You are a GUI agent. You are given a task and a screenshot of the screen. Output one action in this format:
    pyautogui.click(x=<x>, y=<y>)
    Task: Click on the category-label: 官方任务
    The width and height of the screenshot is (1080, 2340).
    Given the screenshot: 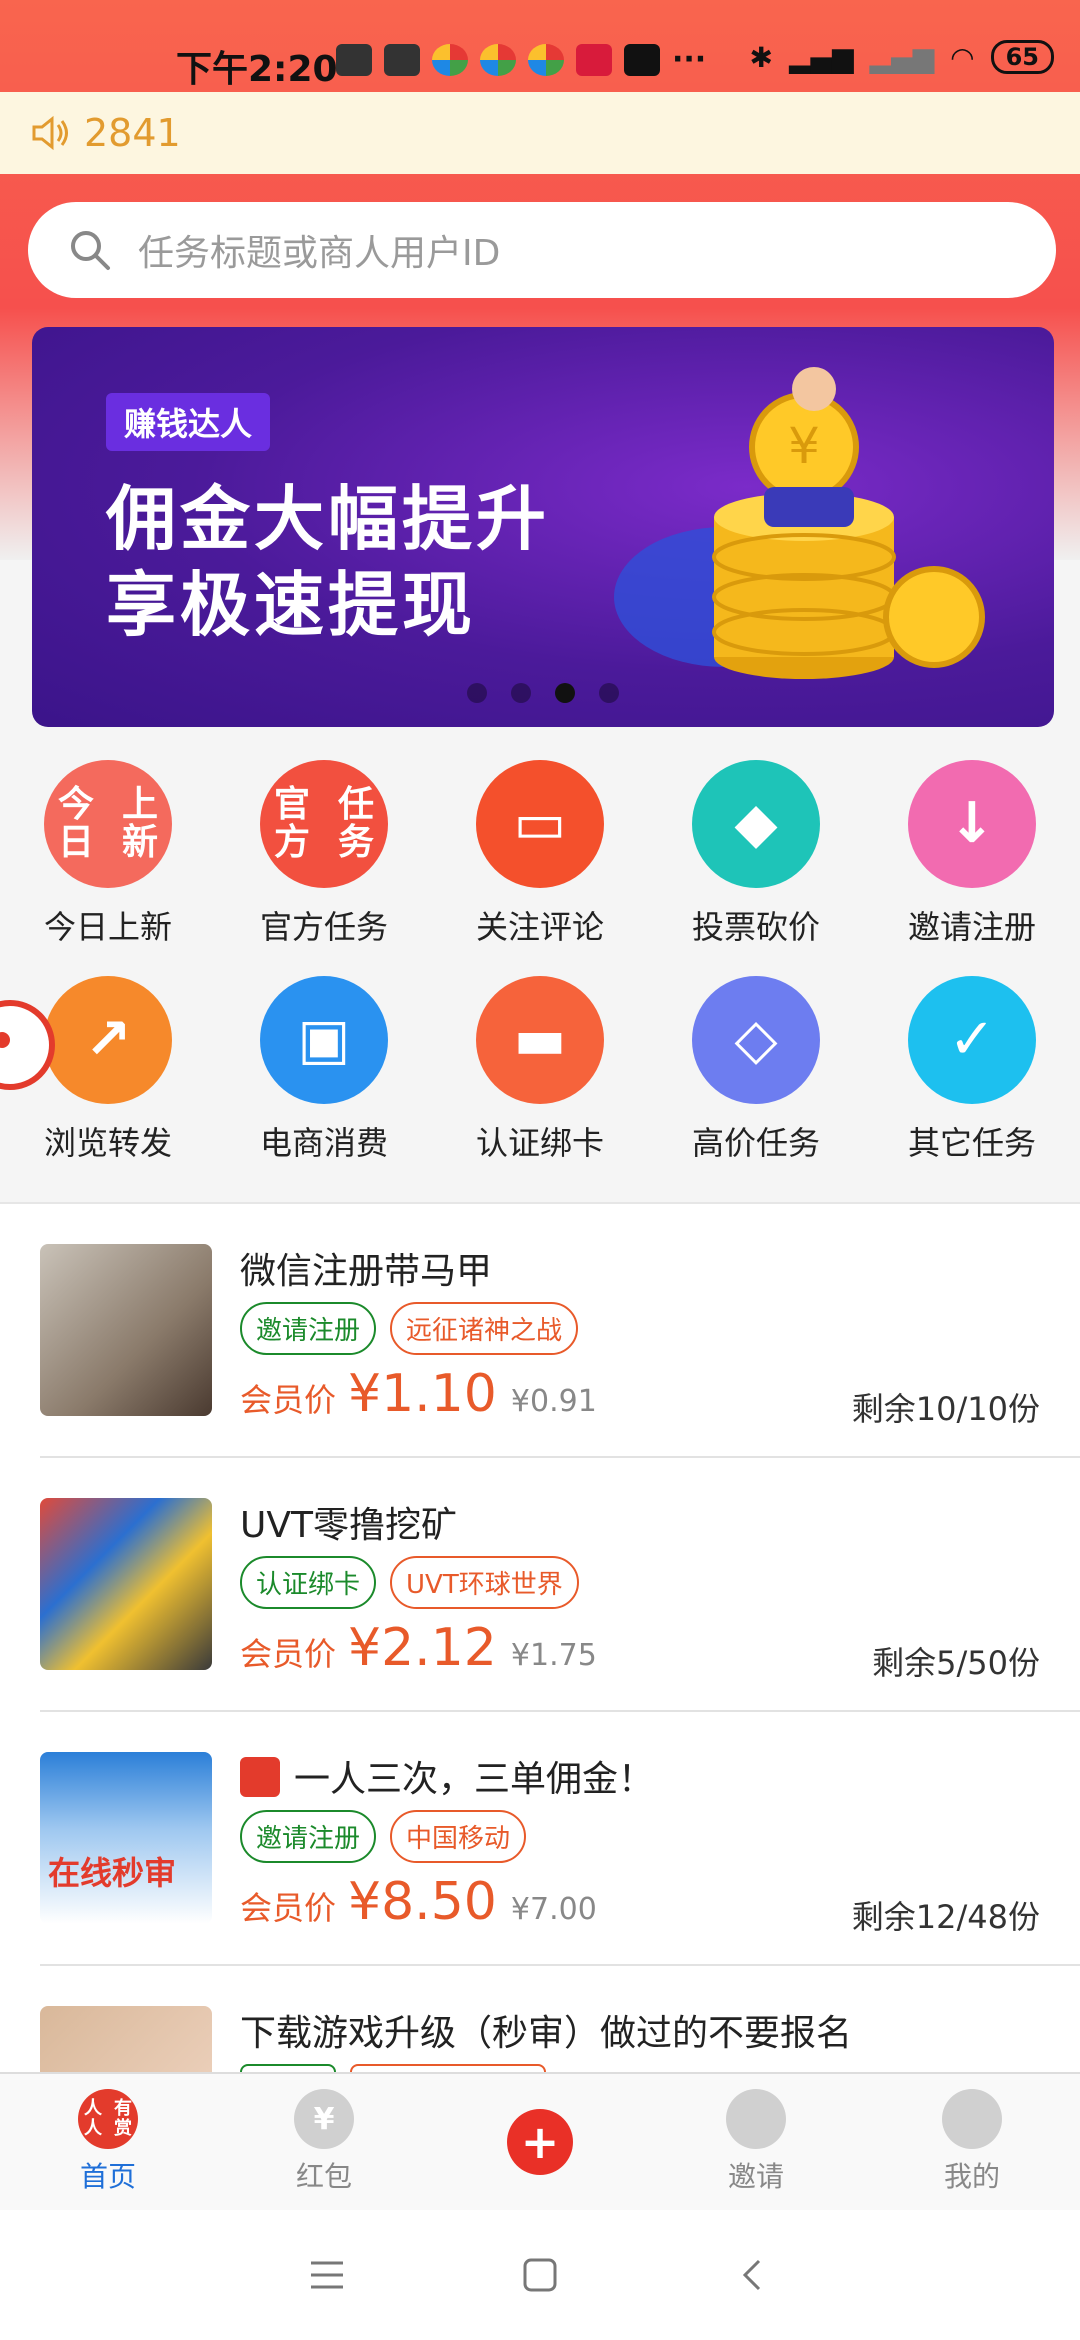 What is the action you would take?
    pyautogui.click(x=323, y=927)
    